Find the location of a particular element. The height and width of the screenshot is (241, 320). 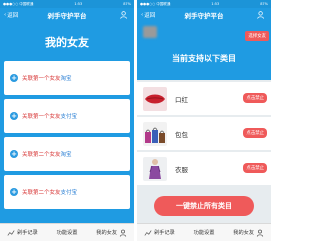

category-name: 口红 is located at coordinates (181, 99).